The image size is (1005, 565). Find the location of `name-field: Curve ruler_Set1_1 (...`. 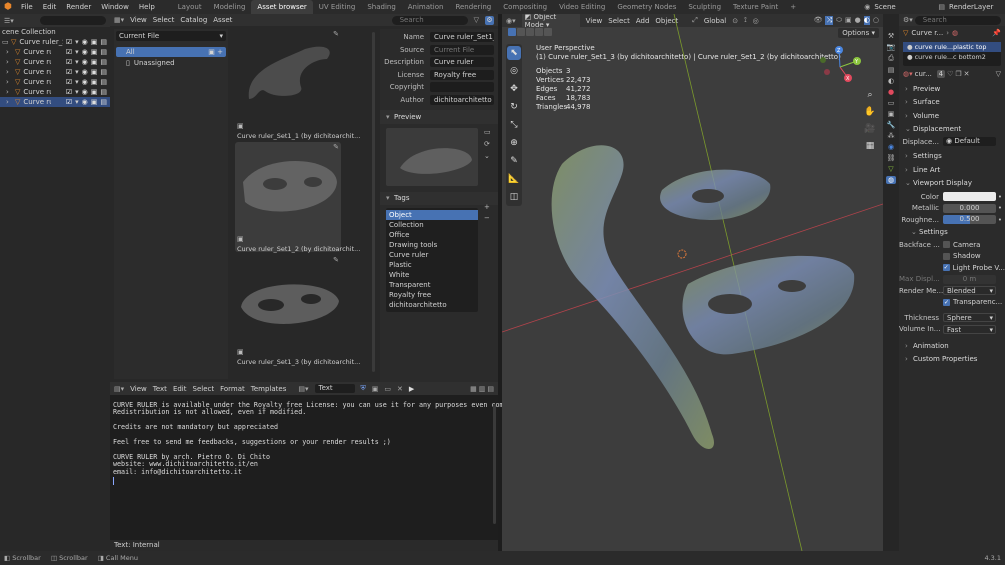

name-field: Curve ruler_Set1_1 (... is located at coordinates (462, 37).